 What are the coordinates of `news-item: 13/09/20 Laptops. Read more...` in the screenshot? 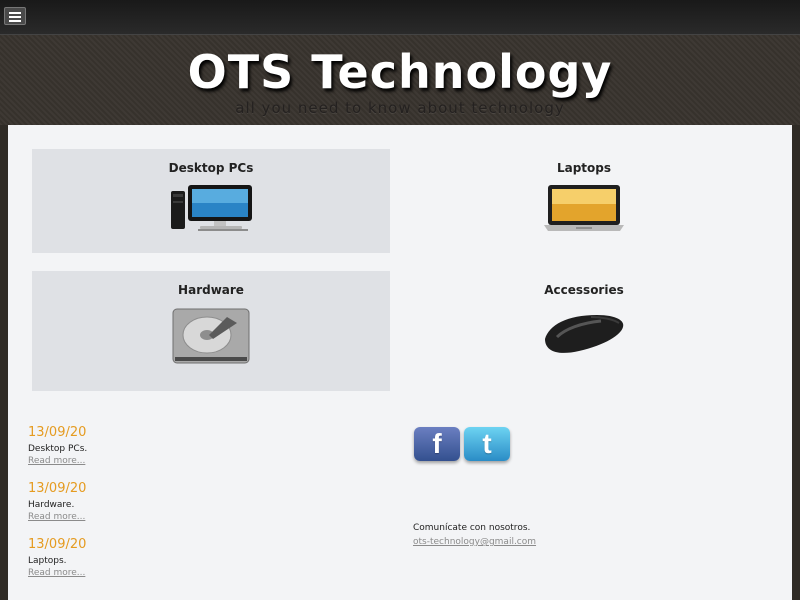 It's located at (168, 558).